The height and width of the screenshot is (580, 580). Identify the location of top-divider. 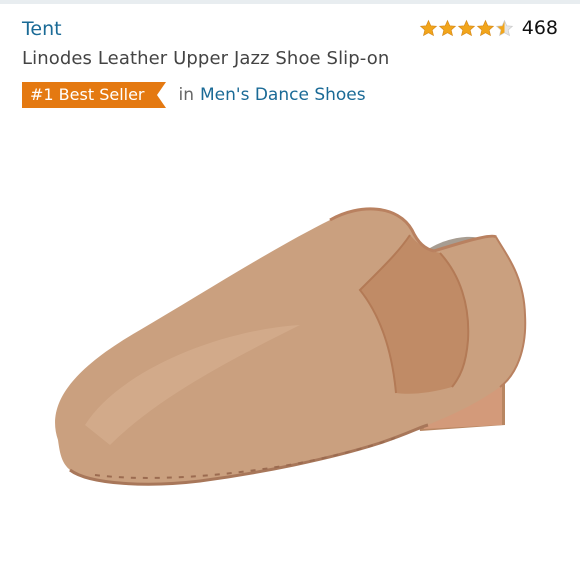
(290, 2).